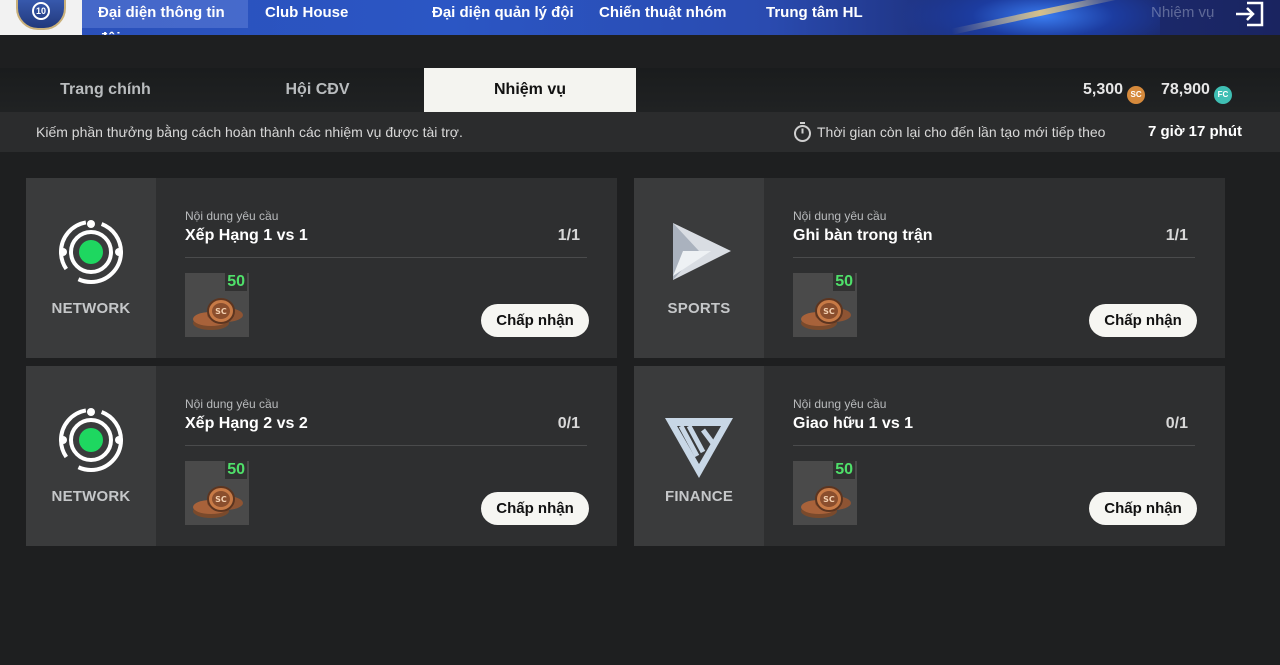 The image size is (1280, 665). Describe the element at coordinates (105, 90) in the screenshot. I see `tab-home: Trang chính` at that location.